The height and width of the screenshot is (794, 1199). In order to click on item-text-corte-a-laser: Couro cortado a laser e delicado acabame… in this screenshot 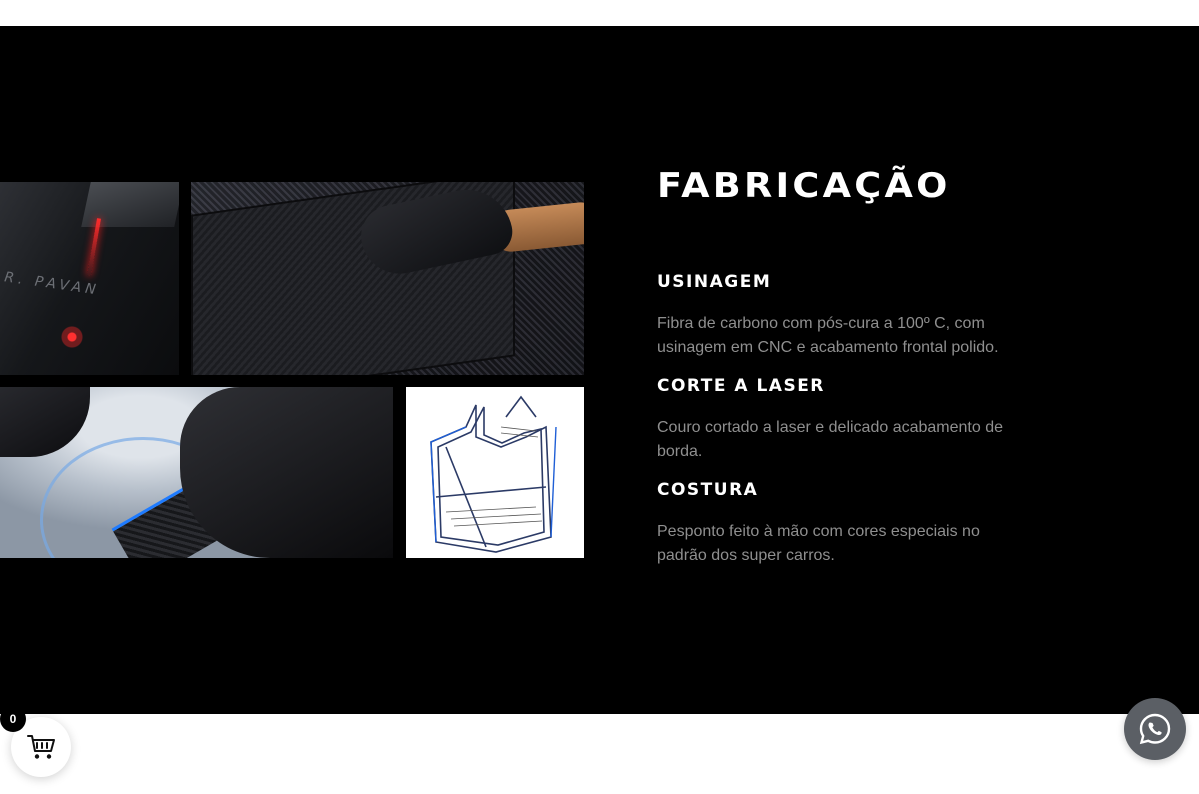, I will do `click(830, 439)`.